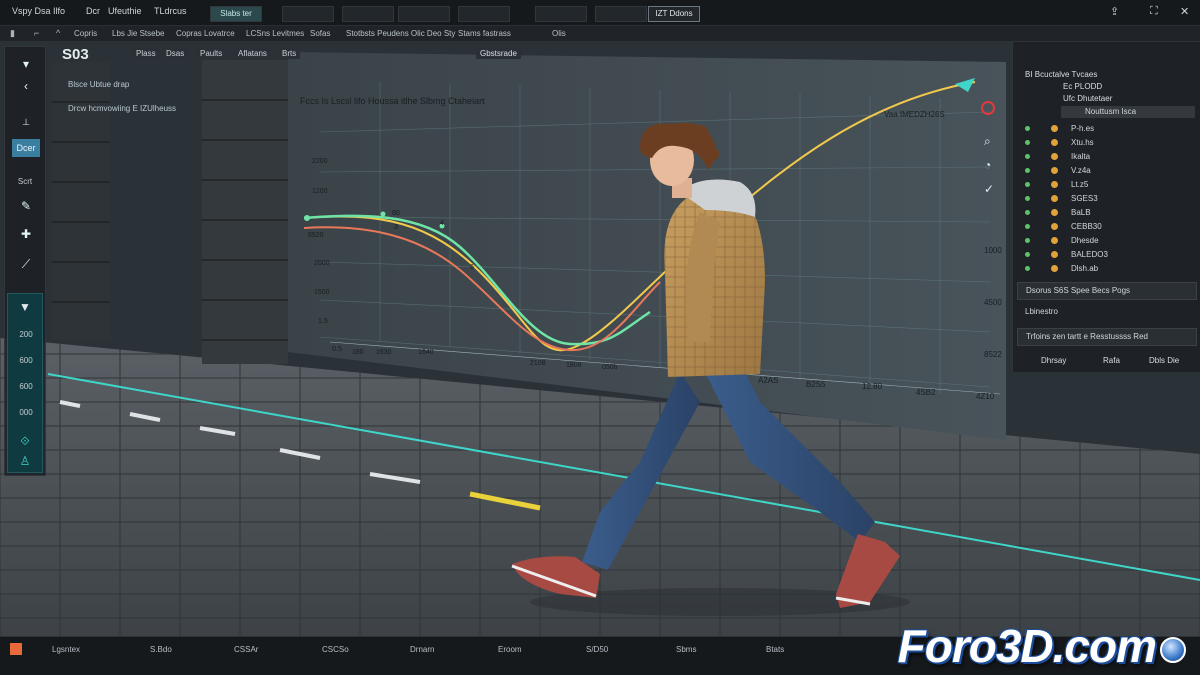 The width and height of the screenshot is (1200, 675). Describe the element at coordinates (1053, 360) in the screenshot. I see `footer-label-1: Dhrsay` at that location.